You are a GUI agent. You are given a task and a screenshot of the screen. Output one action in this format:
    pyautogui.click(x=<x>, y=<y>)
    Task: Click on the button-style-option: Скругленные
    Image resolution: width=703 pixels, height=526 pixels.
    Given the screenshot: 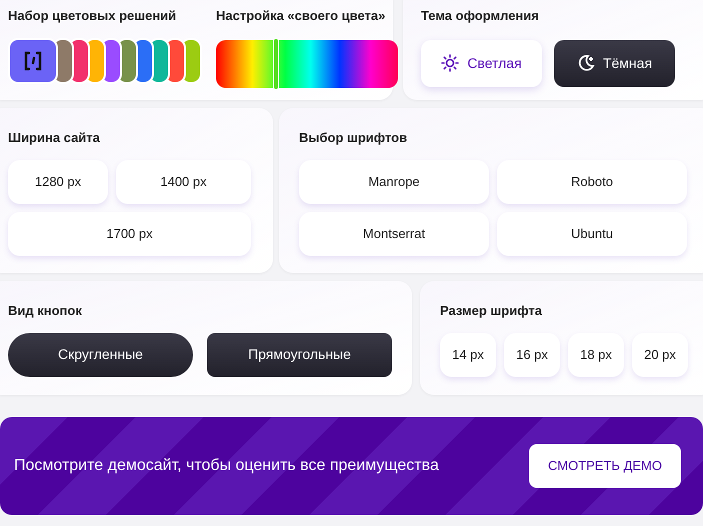 What is the action you would take?
    pyautogui.click(x=100, y=354)
    